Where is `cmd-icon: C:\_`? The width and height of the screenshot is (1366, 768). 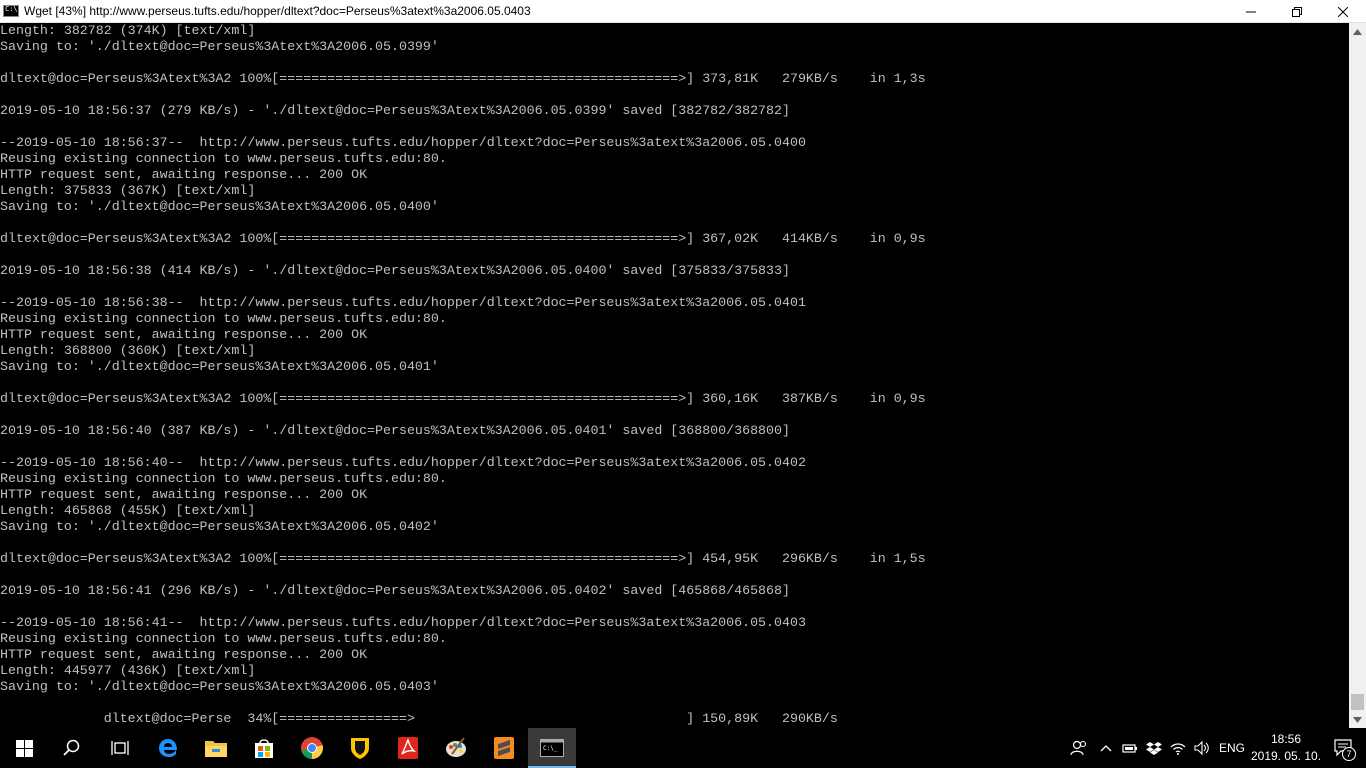
cmd-icon: C:\_ is located at coordinates (552, 748).